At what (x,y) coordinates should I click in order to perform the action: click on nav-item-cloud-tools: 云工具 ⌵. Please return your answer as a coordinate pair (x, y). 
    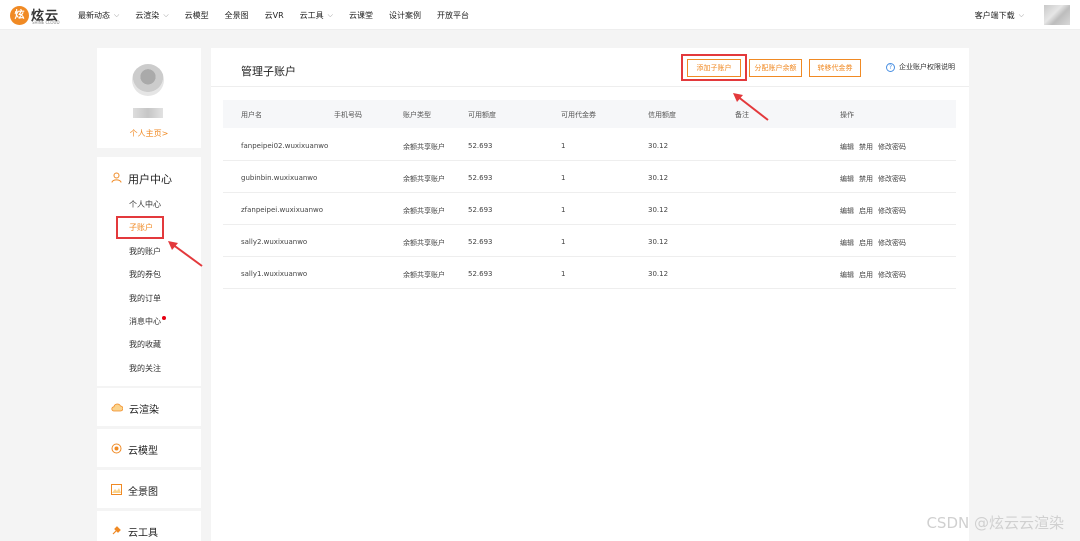
    Looking at the image, I should click on (316, 15).